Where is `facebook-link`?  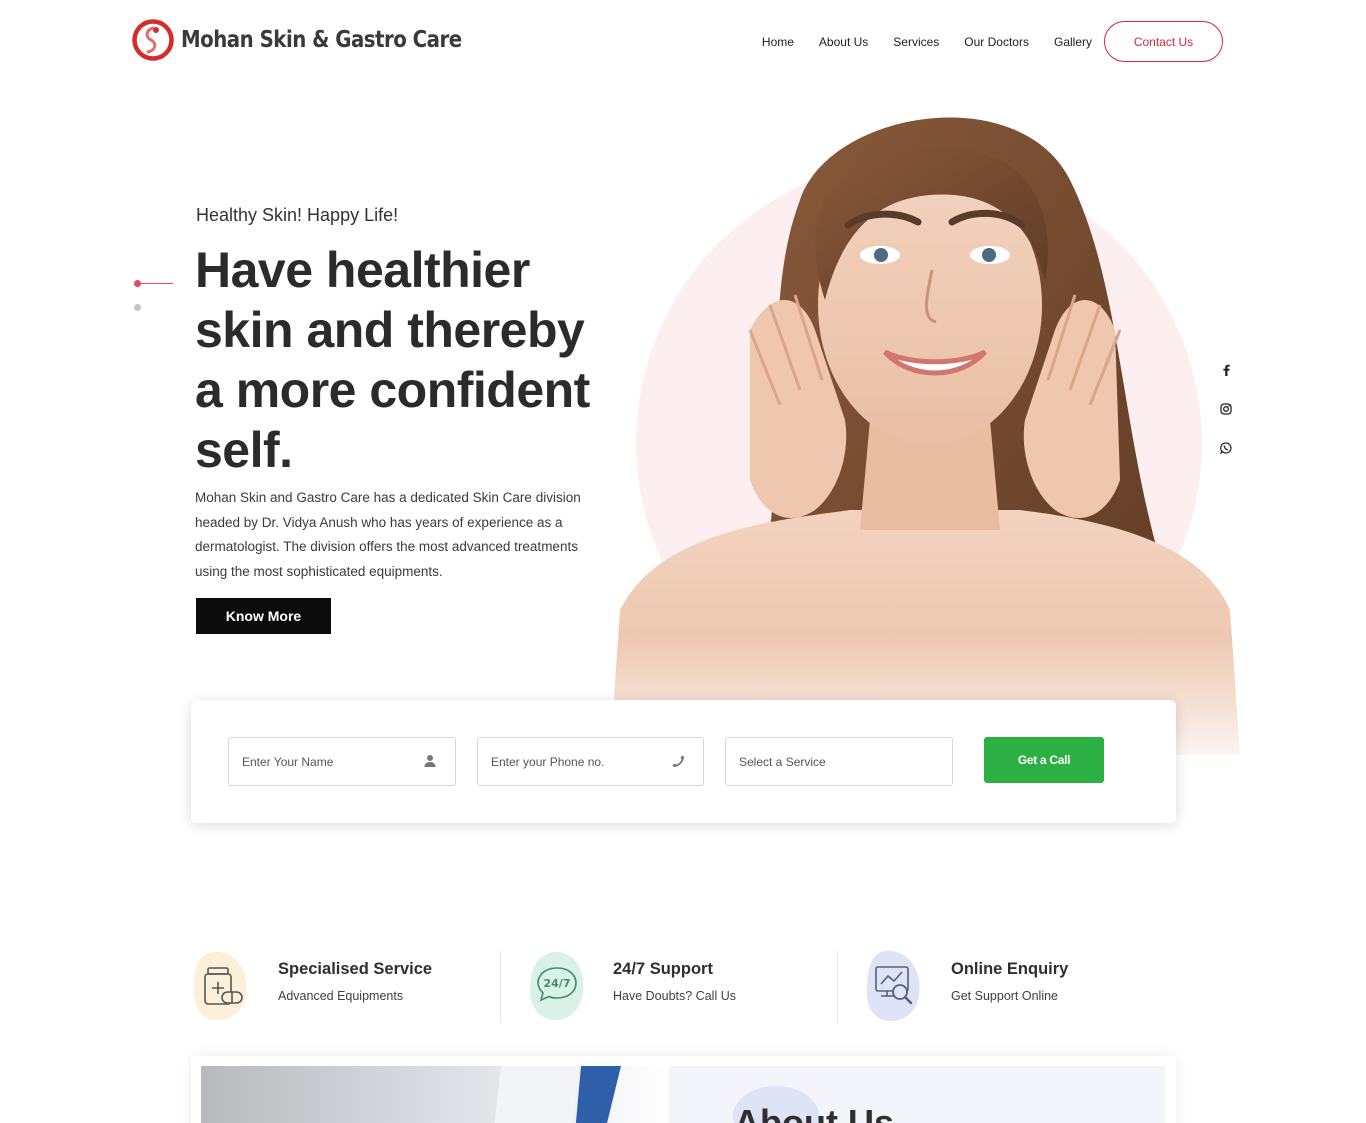 facebook-link is located at coordinates (1226, 370).